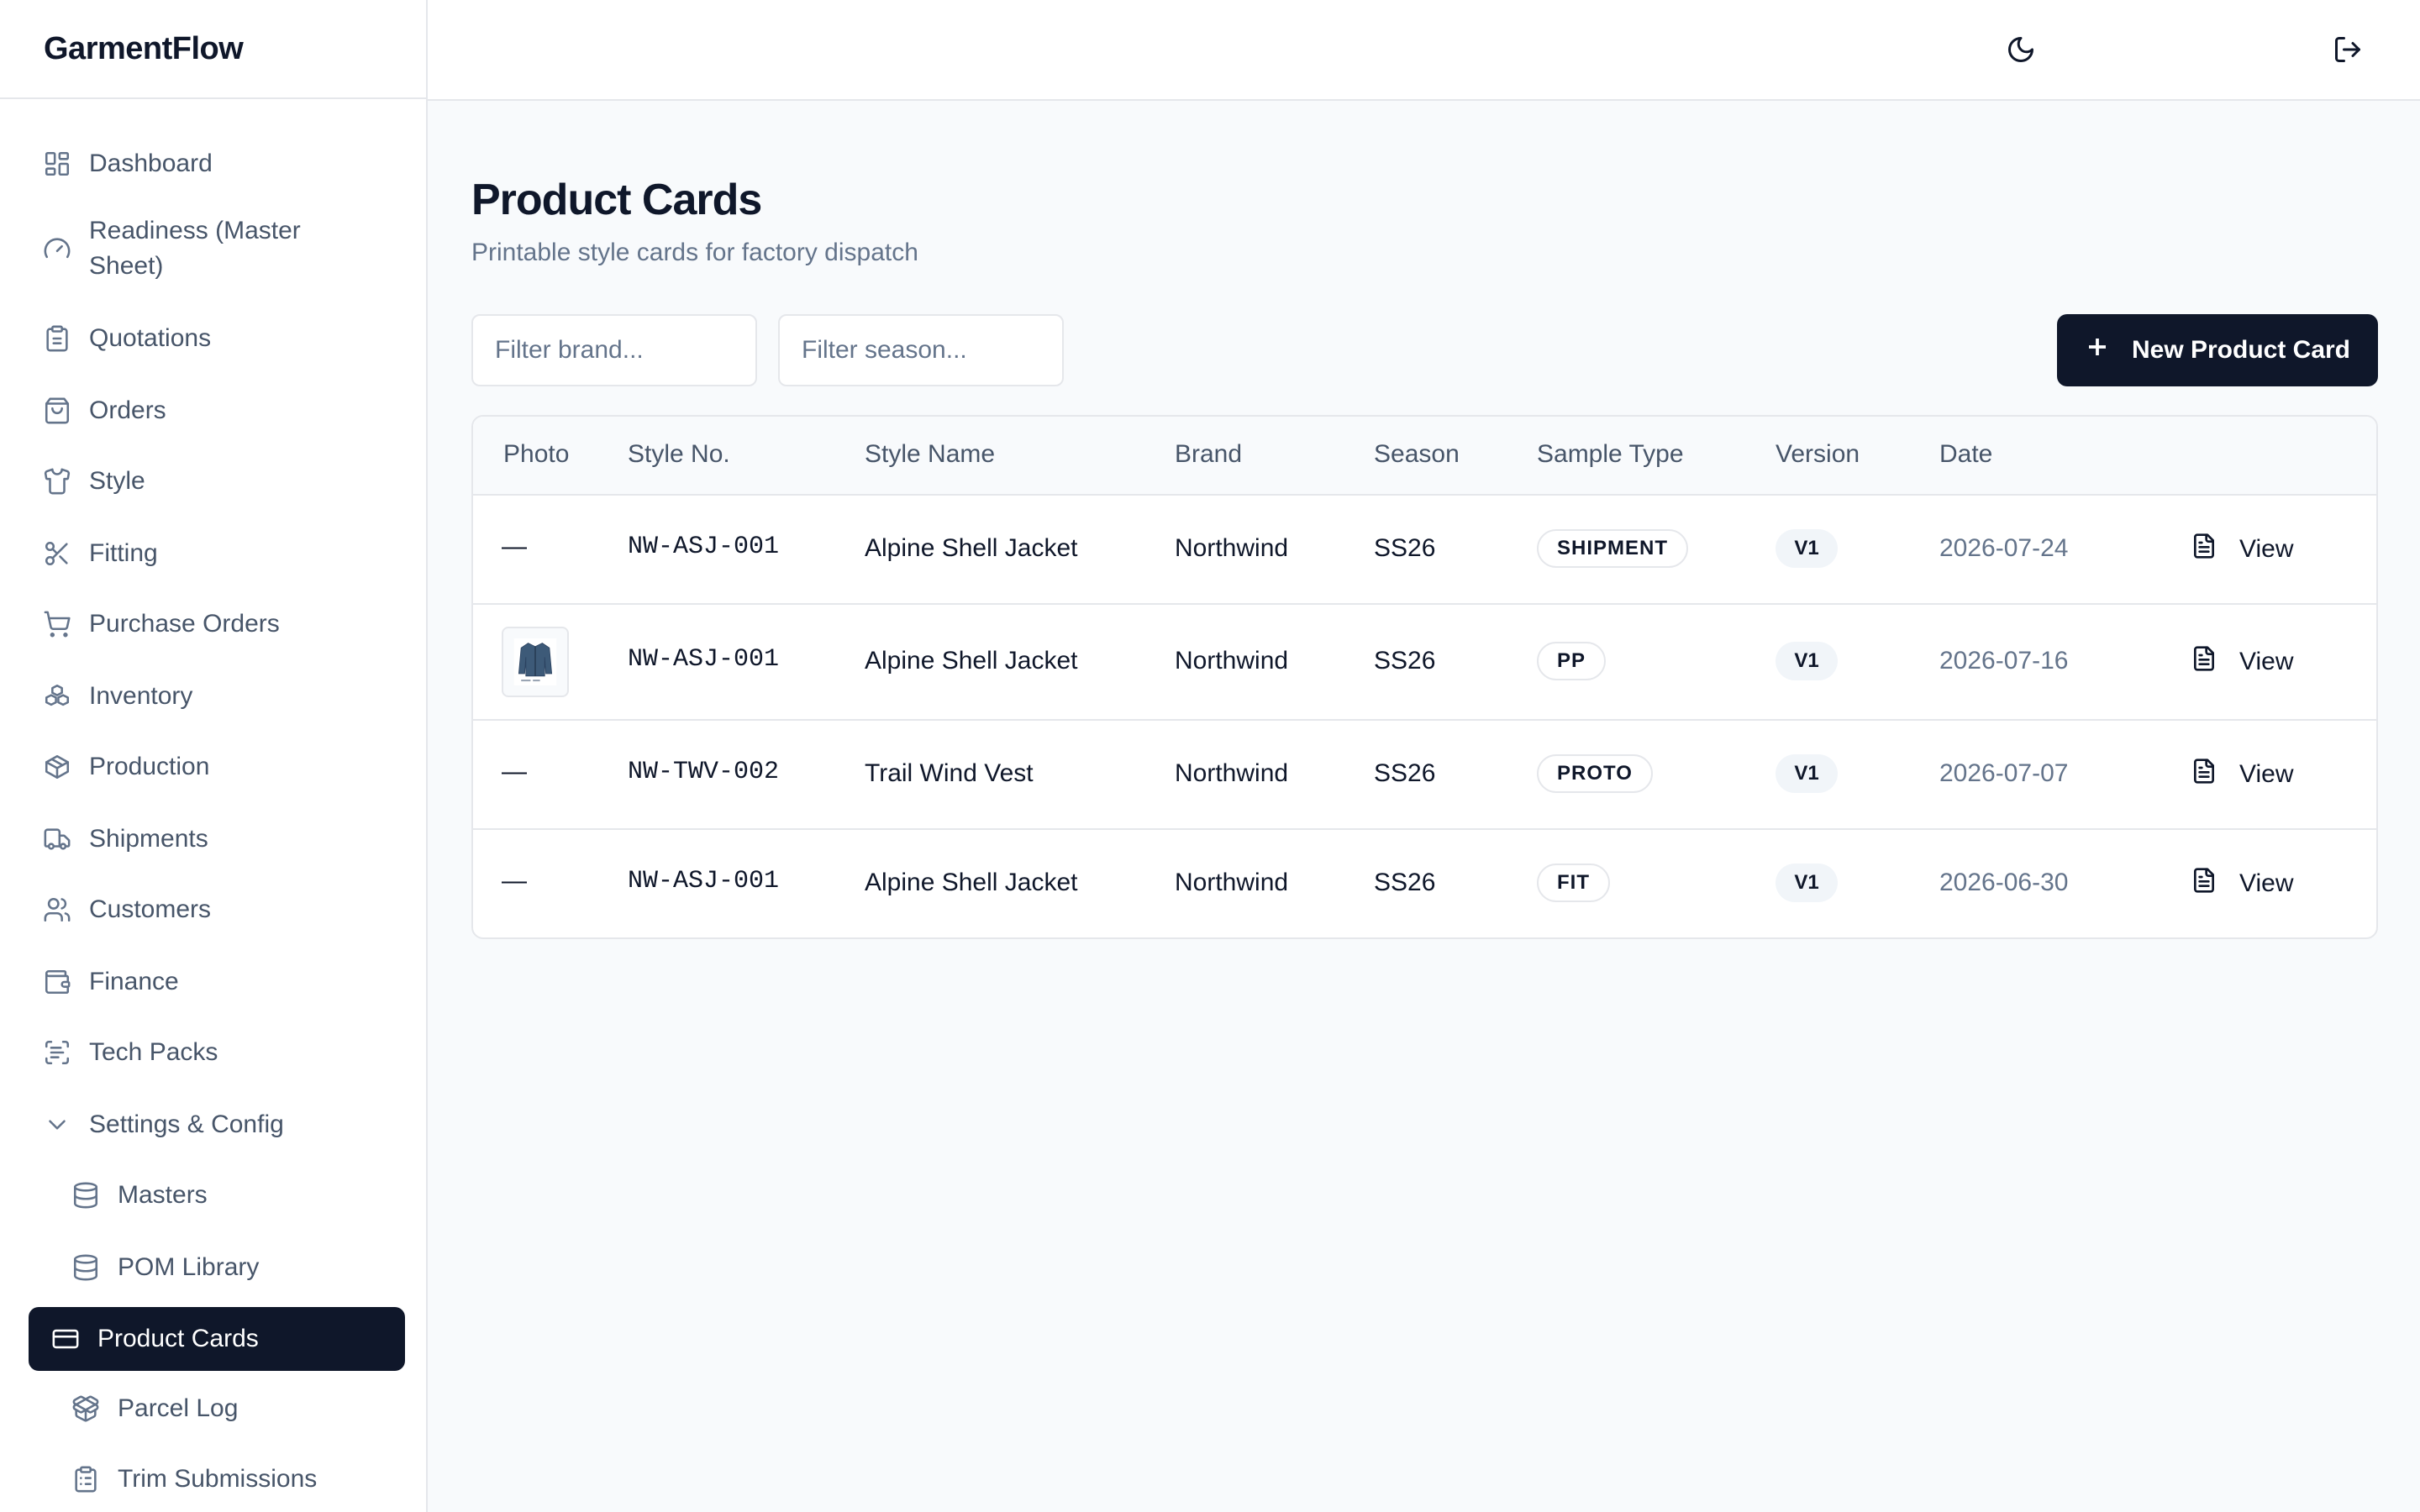 This screenshot has height=1512, width=2420. Describe the element at coordinates (537, 454) in the screenshot. I see `column-header-photo: Photo` at that location.